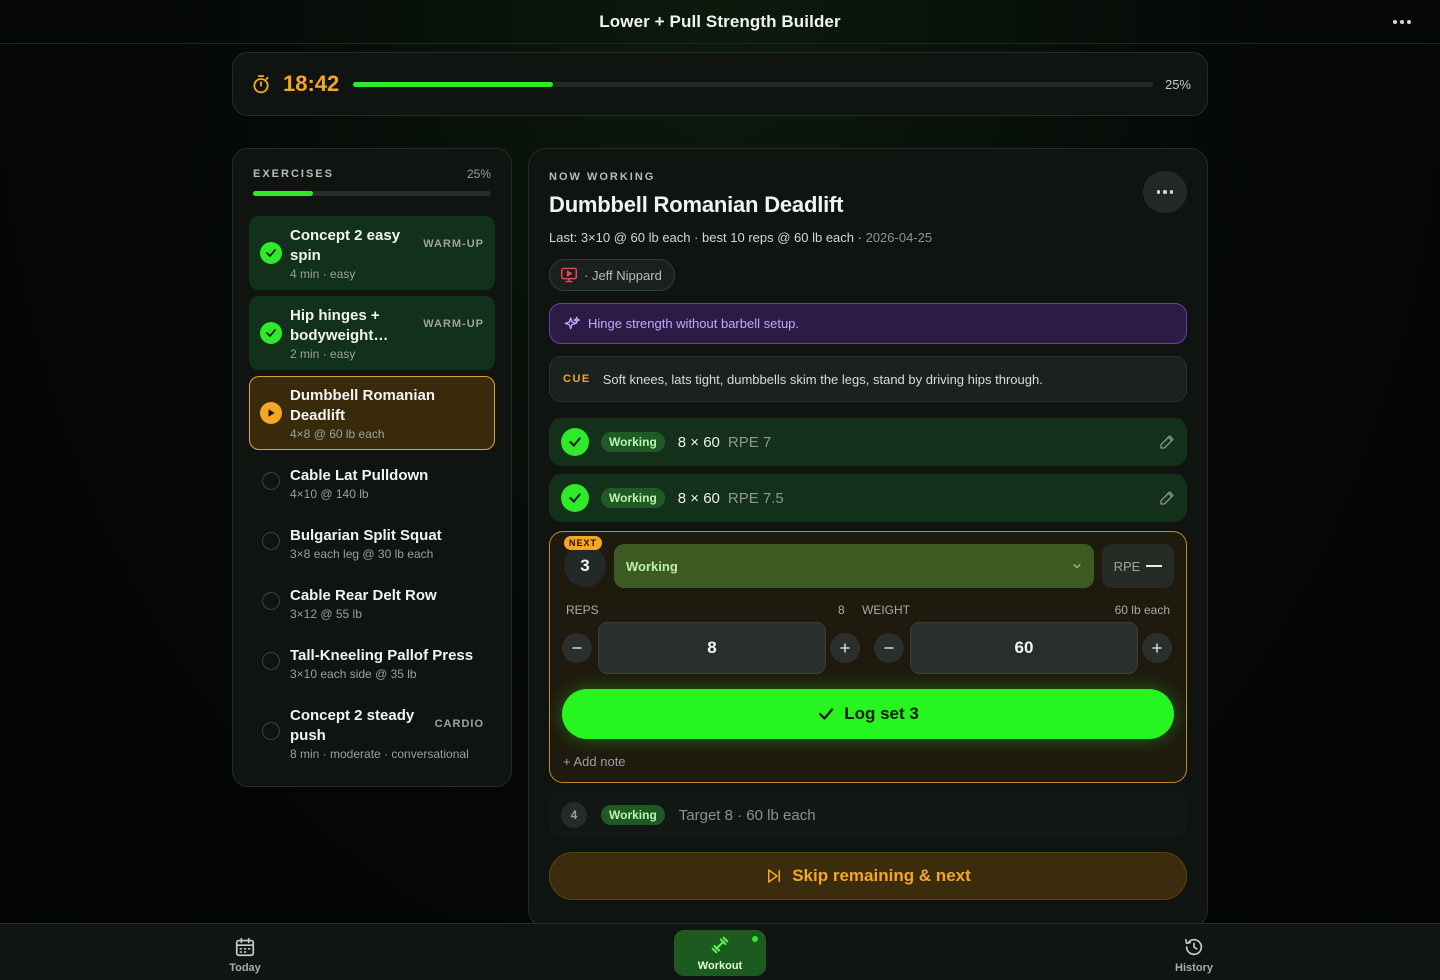  Describe the element at coordinates (696, 204) in the screenshot. I see `current-exercise-title: Dumbbell Romanian Deadlift` at that location.